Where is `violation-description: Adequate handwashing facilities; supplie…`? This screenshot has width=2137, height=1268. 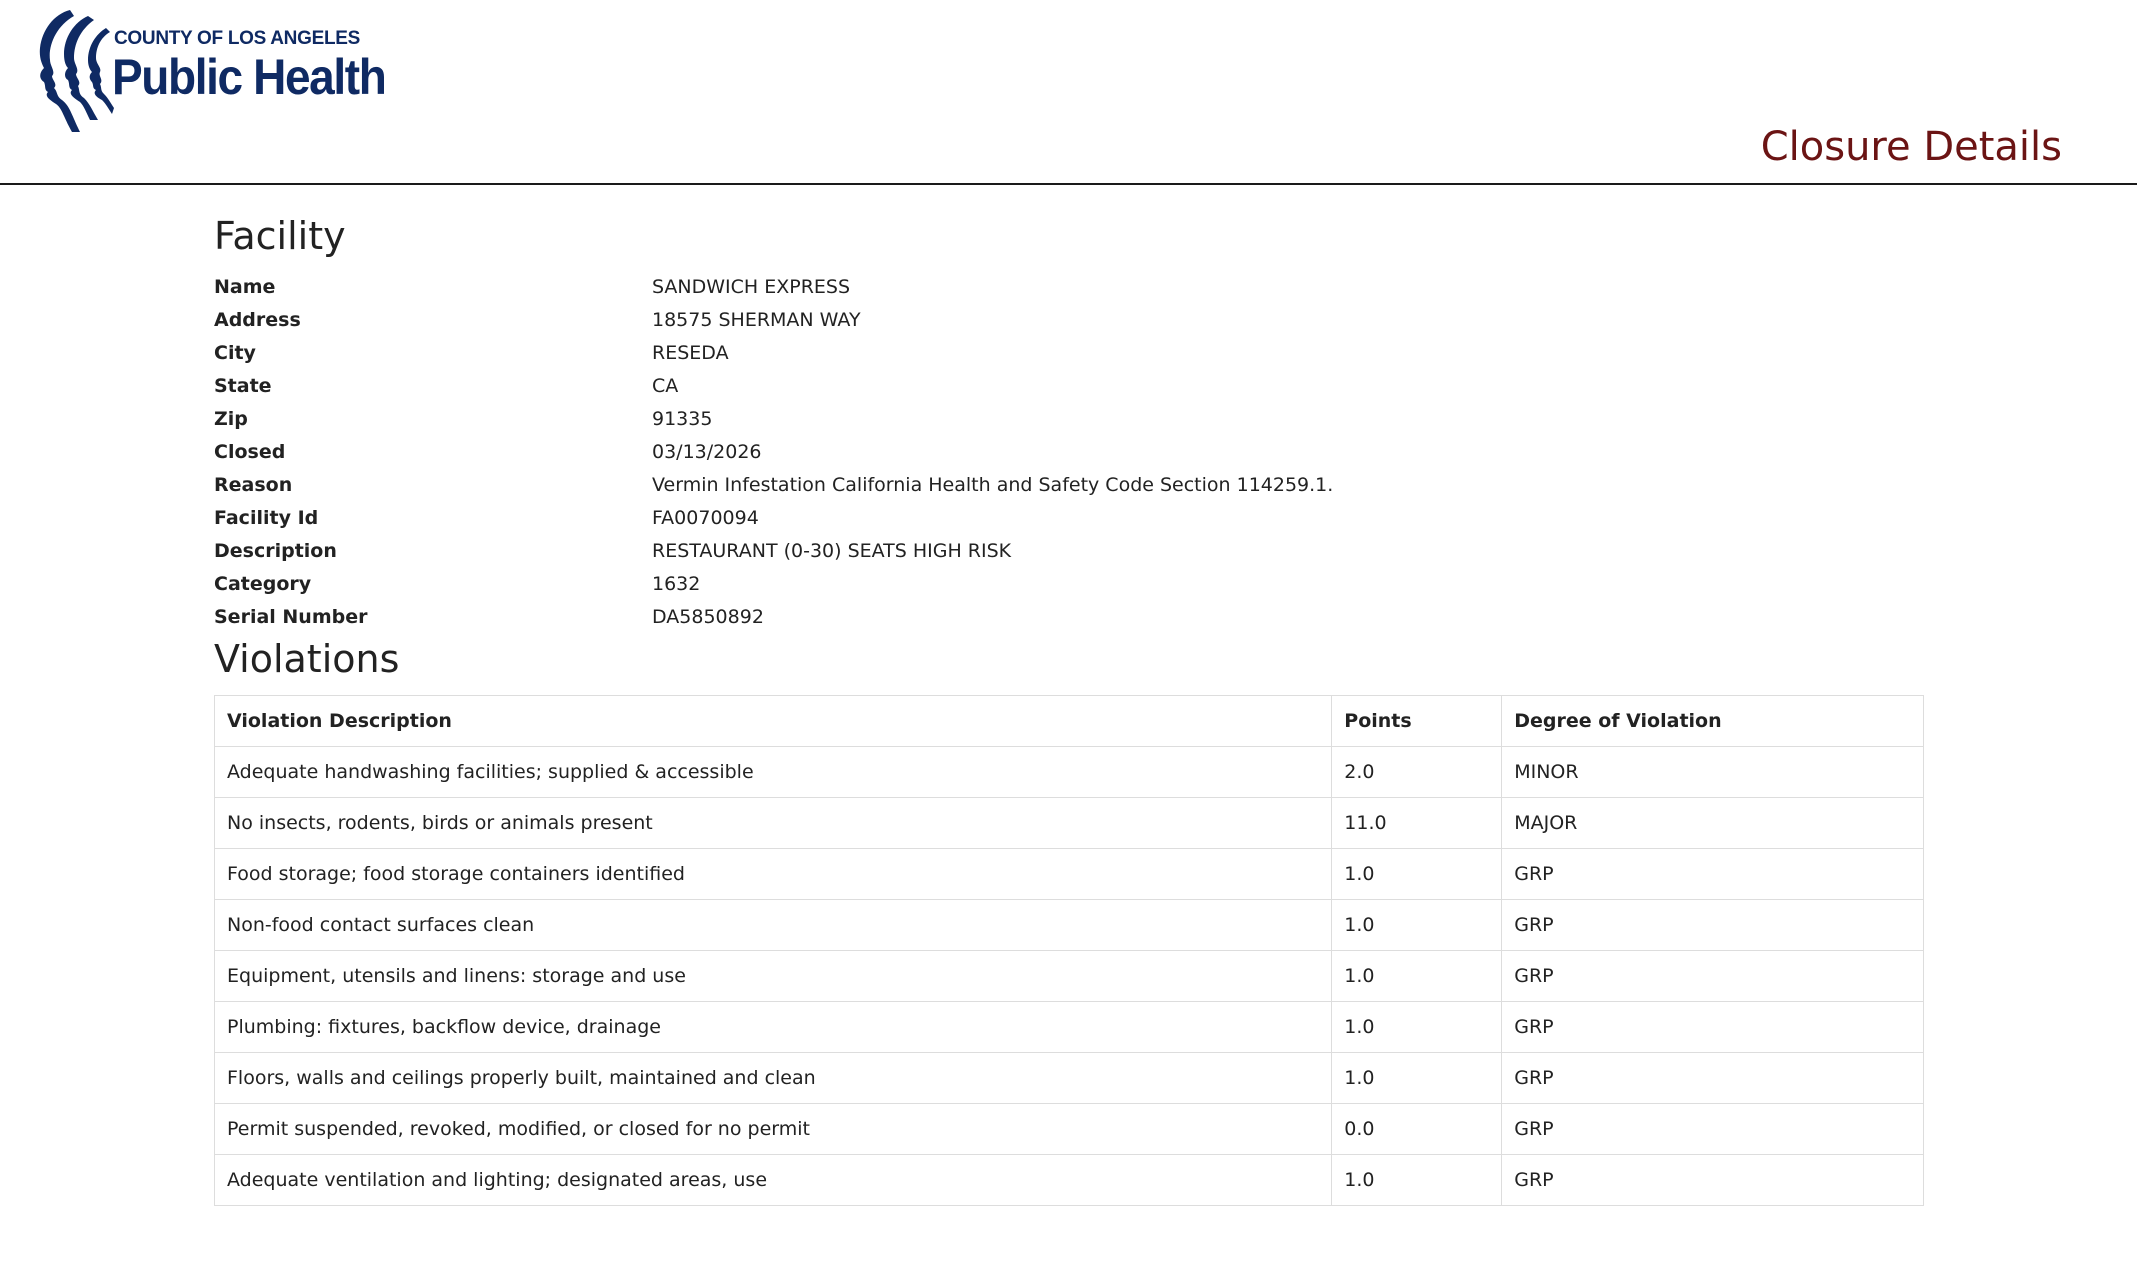 violation-description: Adequate handwashing facilities; supplie… is located at coordinates (773, 772).